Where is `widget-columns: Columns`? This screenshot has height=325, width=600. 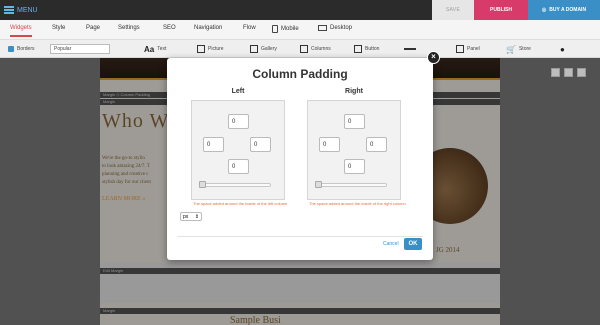
widget-columns: Columns is located at coordinates (315, 49).